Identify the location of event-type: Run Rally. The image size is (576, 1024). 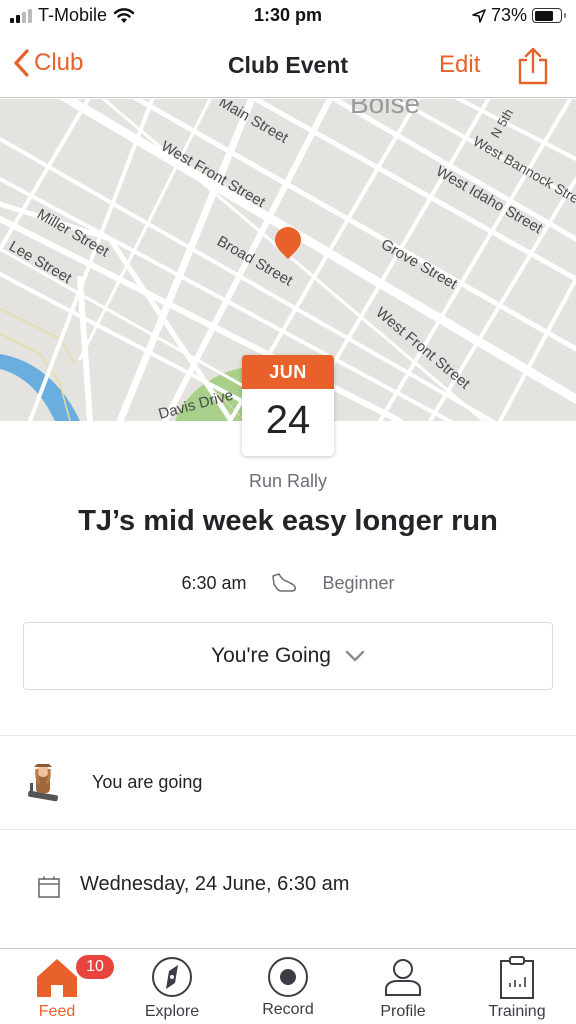
(288, 481).